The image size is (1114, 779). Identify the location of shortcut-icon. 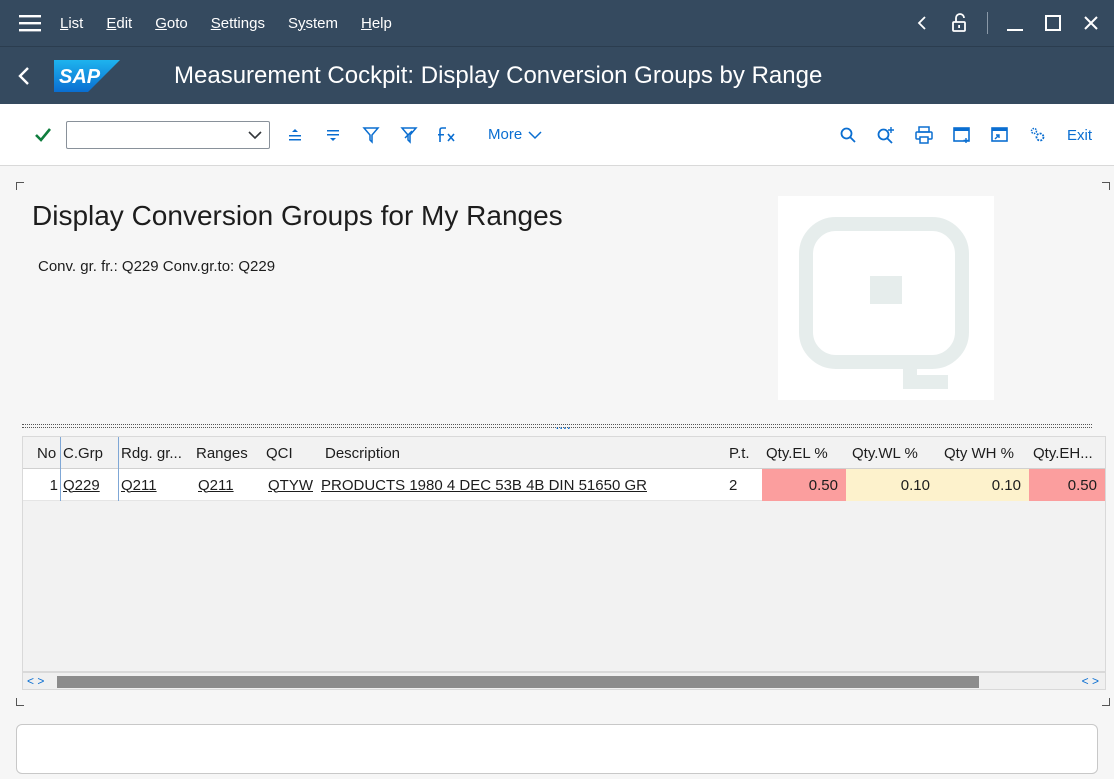
(999, 134).